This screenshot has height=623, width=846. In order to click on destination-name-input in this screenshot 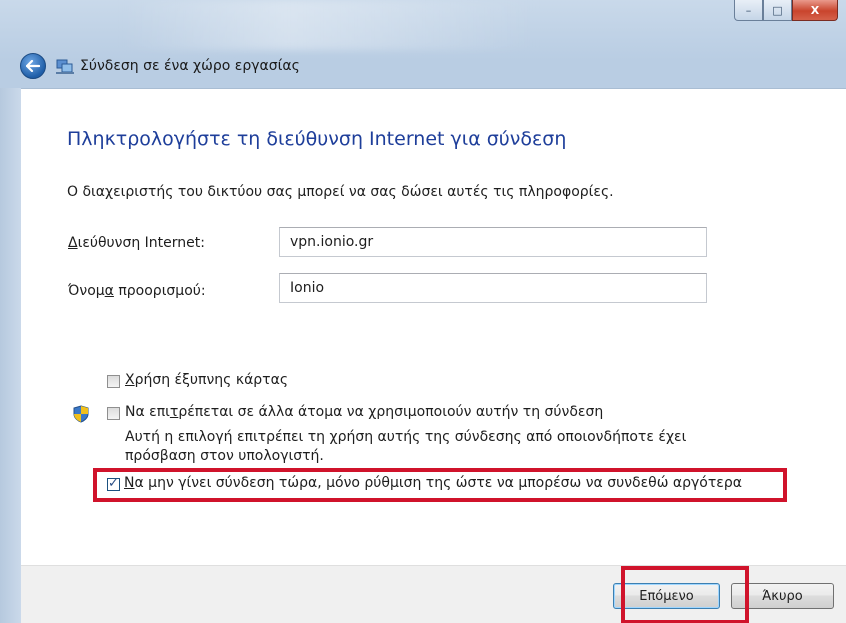, I will do `click(493, 288)`.